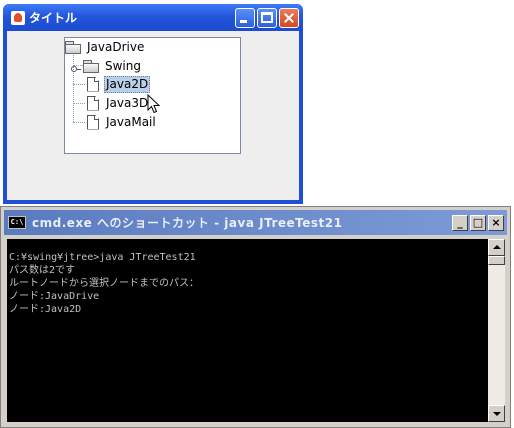  Describe the element at coordinates (53, 18) in the screenshot. I see `swing-window-title: タイトル` at that location.